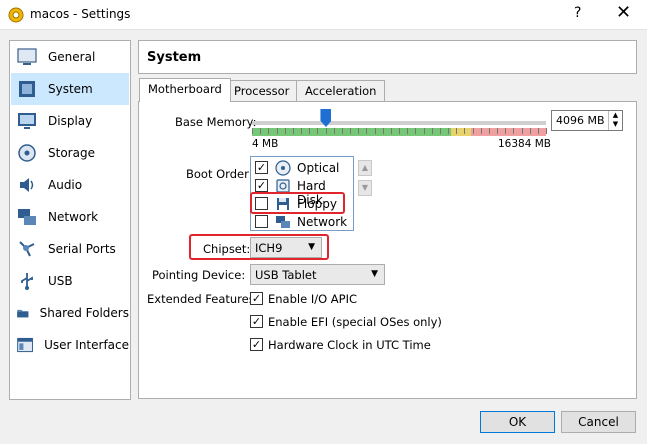 The width and height of the screenshot is (647, 444). Describe the element at coordinates (219, 174) in the screenshot. I see `boot-order-label: Boot Order:` at that location.